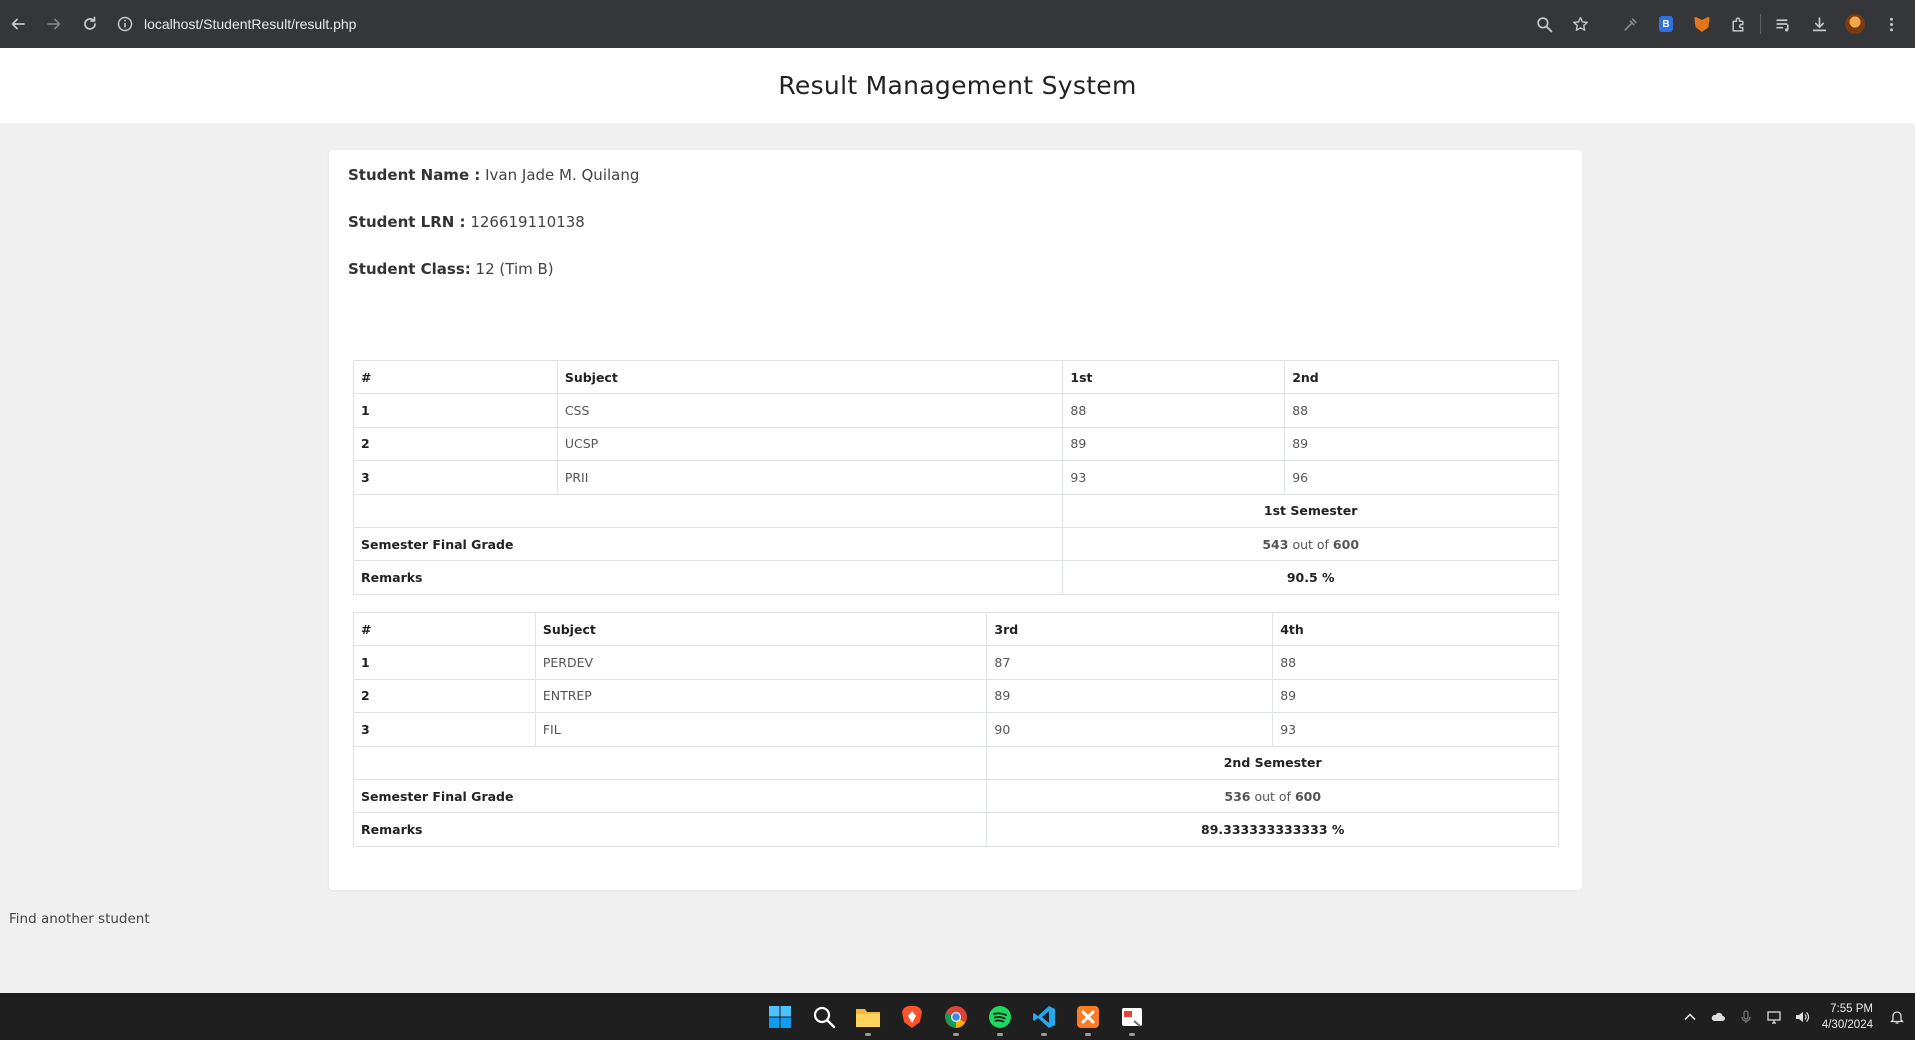 Image resolution: width=1915 pixels, height=1040 pixels. What do you see at coordinates (821, 24) in the screenshot?
I see `address-bar: localhost/StudentResult/result.php` at bounding box center [821, 24].